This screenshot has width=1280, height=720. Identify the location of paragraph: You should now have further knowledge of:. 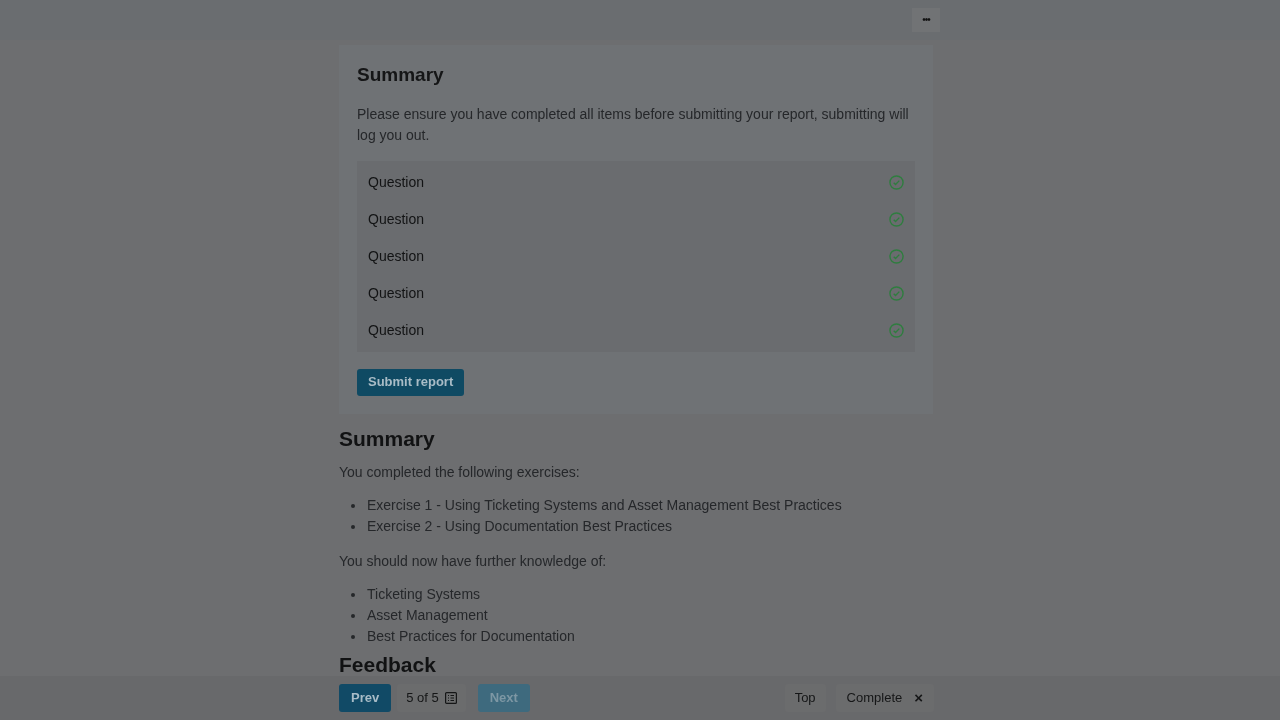
(473, 561).